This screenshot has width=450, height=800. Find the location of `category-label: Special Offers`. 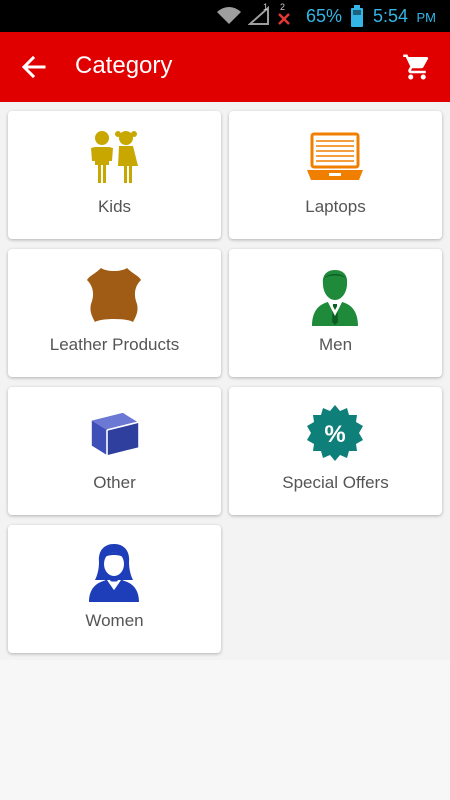

category-label: Special Offers is located at coordinates (335, 482).